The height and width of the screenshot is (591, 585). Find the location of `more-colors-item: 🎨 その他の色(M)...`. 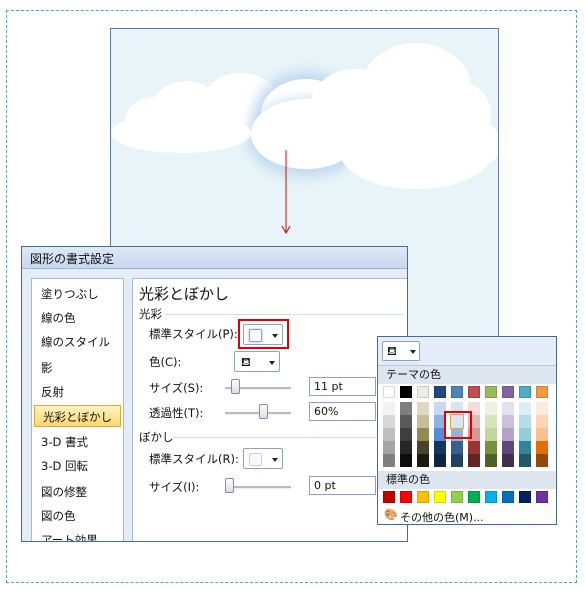

more-colors-item: 🎨 その他の色(M)... is located at coordinates (467, 515).